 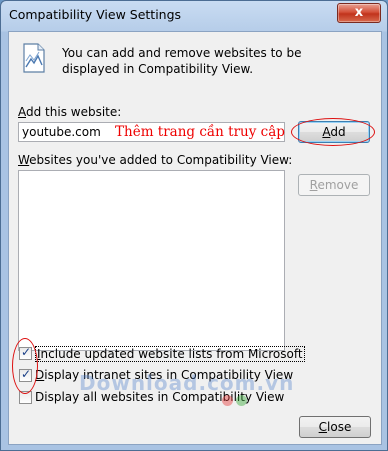 I want to click on close-icon: x, so click(x=359, y=12).